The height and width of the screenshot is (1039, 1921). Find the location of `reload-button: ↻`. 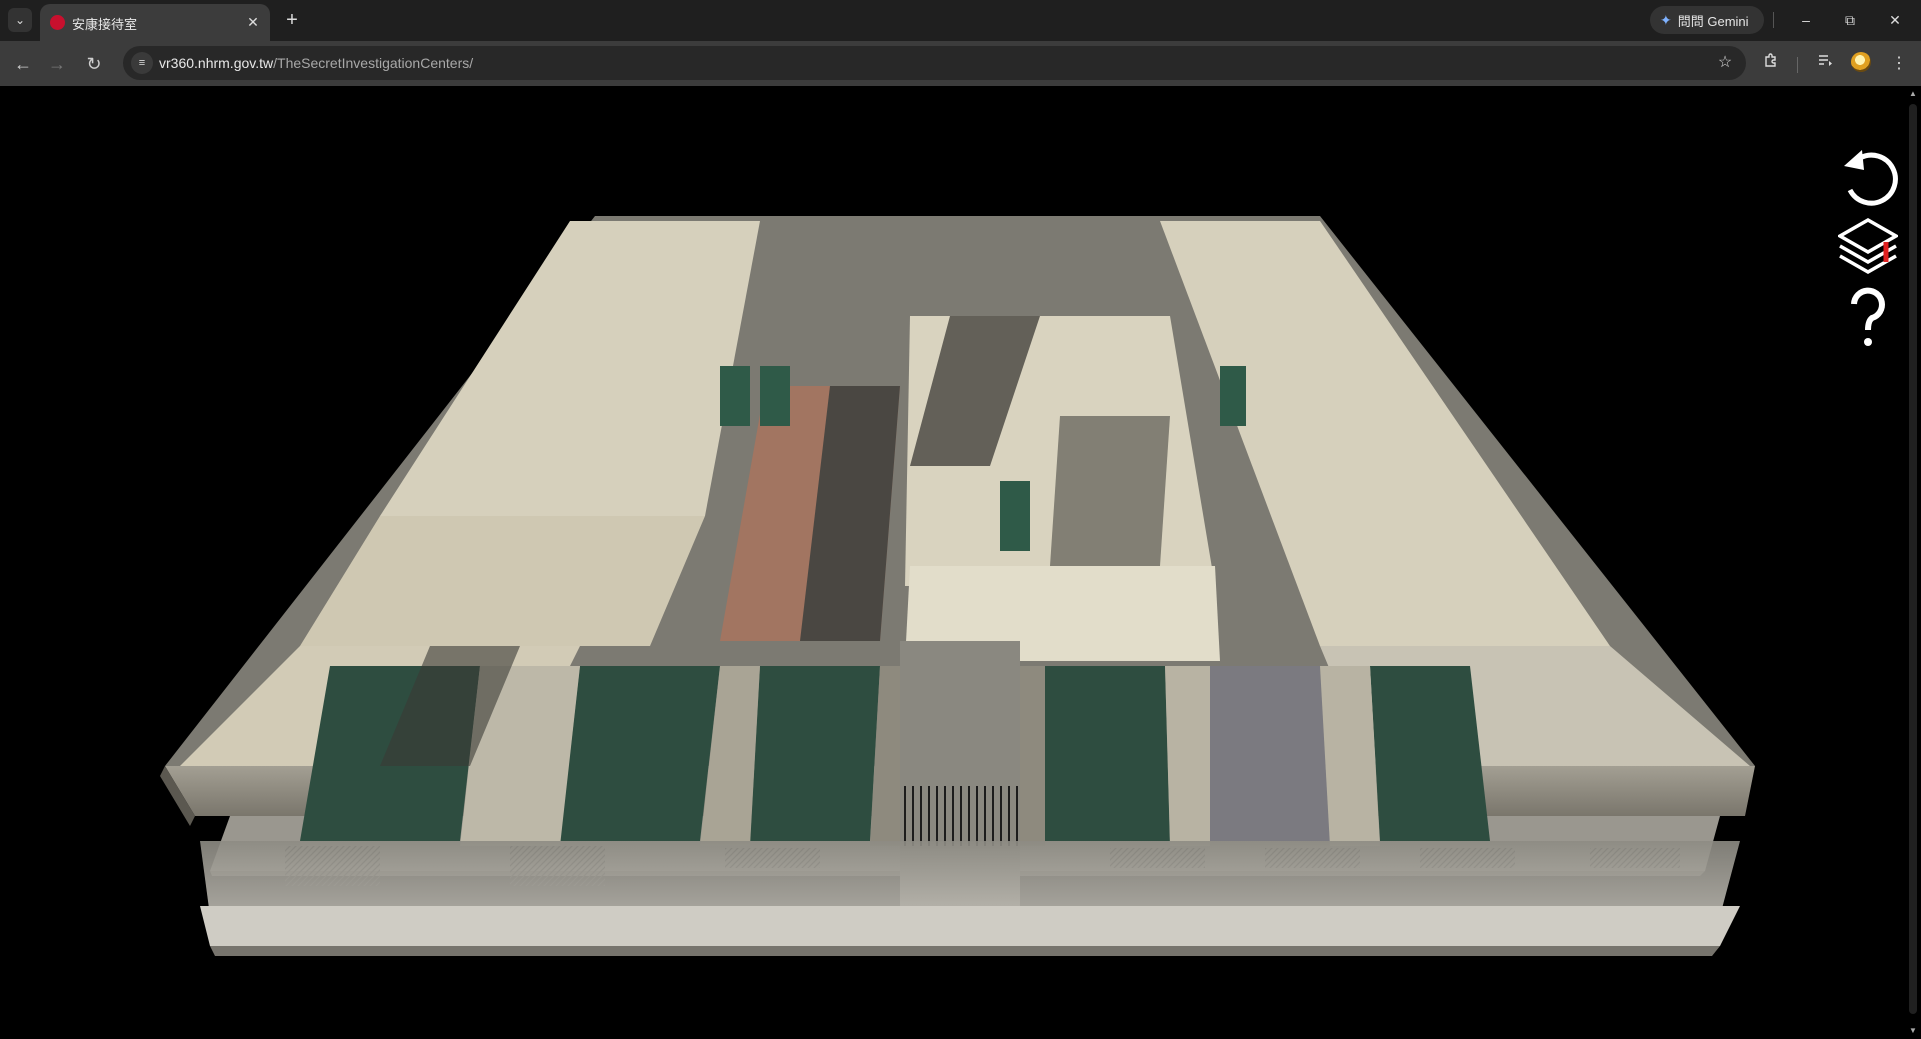

reload-button: ↻ is located at coordinates (94, 64).